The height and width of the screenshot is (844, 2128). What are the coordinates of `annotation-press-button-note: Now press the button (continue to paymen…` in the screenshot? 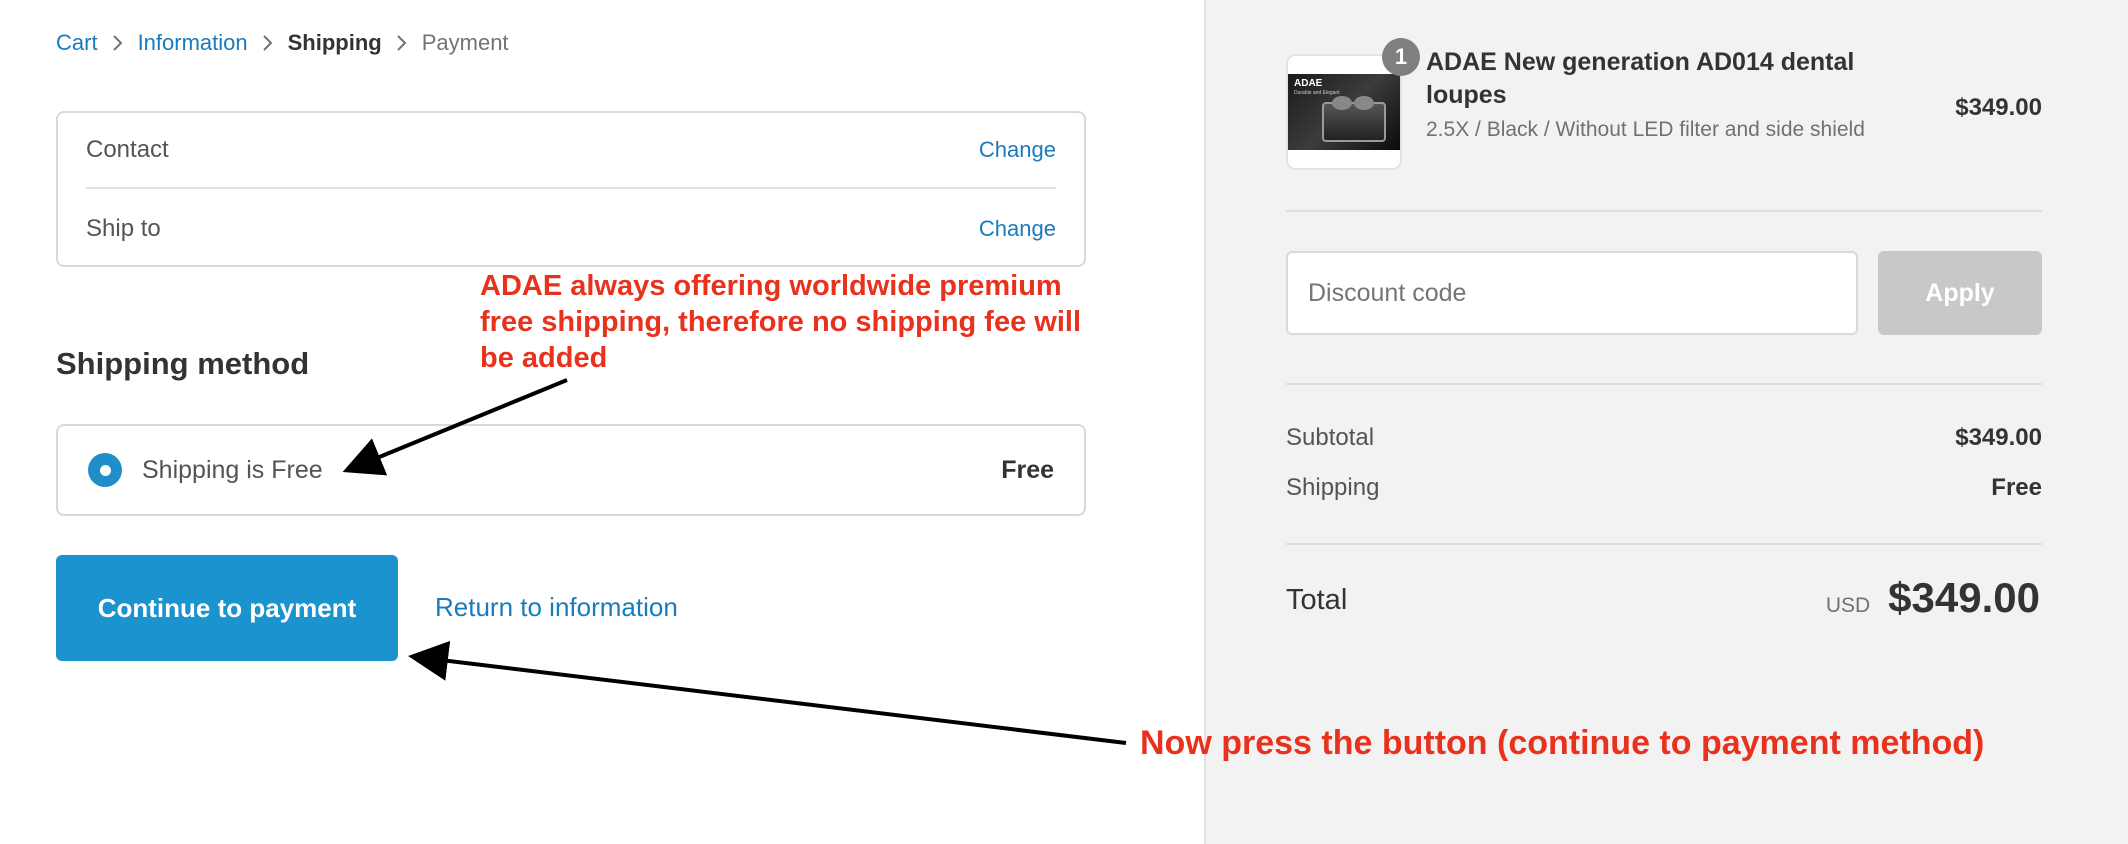 It's located at (1562, 743).